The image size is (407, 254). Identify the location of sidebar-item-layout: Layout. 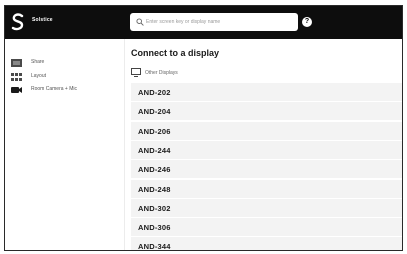
(66, 78).